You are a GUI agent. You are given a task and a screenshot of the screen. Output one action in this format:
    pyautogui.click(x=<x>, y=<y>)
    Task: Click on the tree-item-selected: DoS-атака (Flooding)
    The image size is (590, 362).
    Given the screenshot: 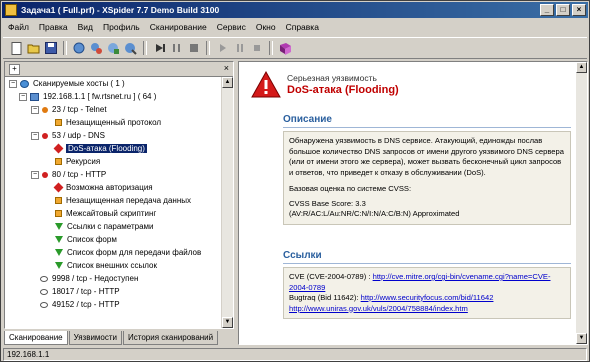 What is the action you would take?
    pyautogui.click(x=100, y=149)
    